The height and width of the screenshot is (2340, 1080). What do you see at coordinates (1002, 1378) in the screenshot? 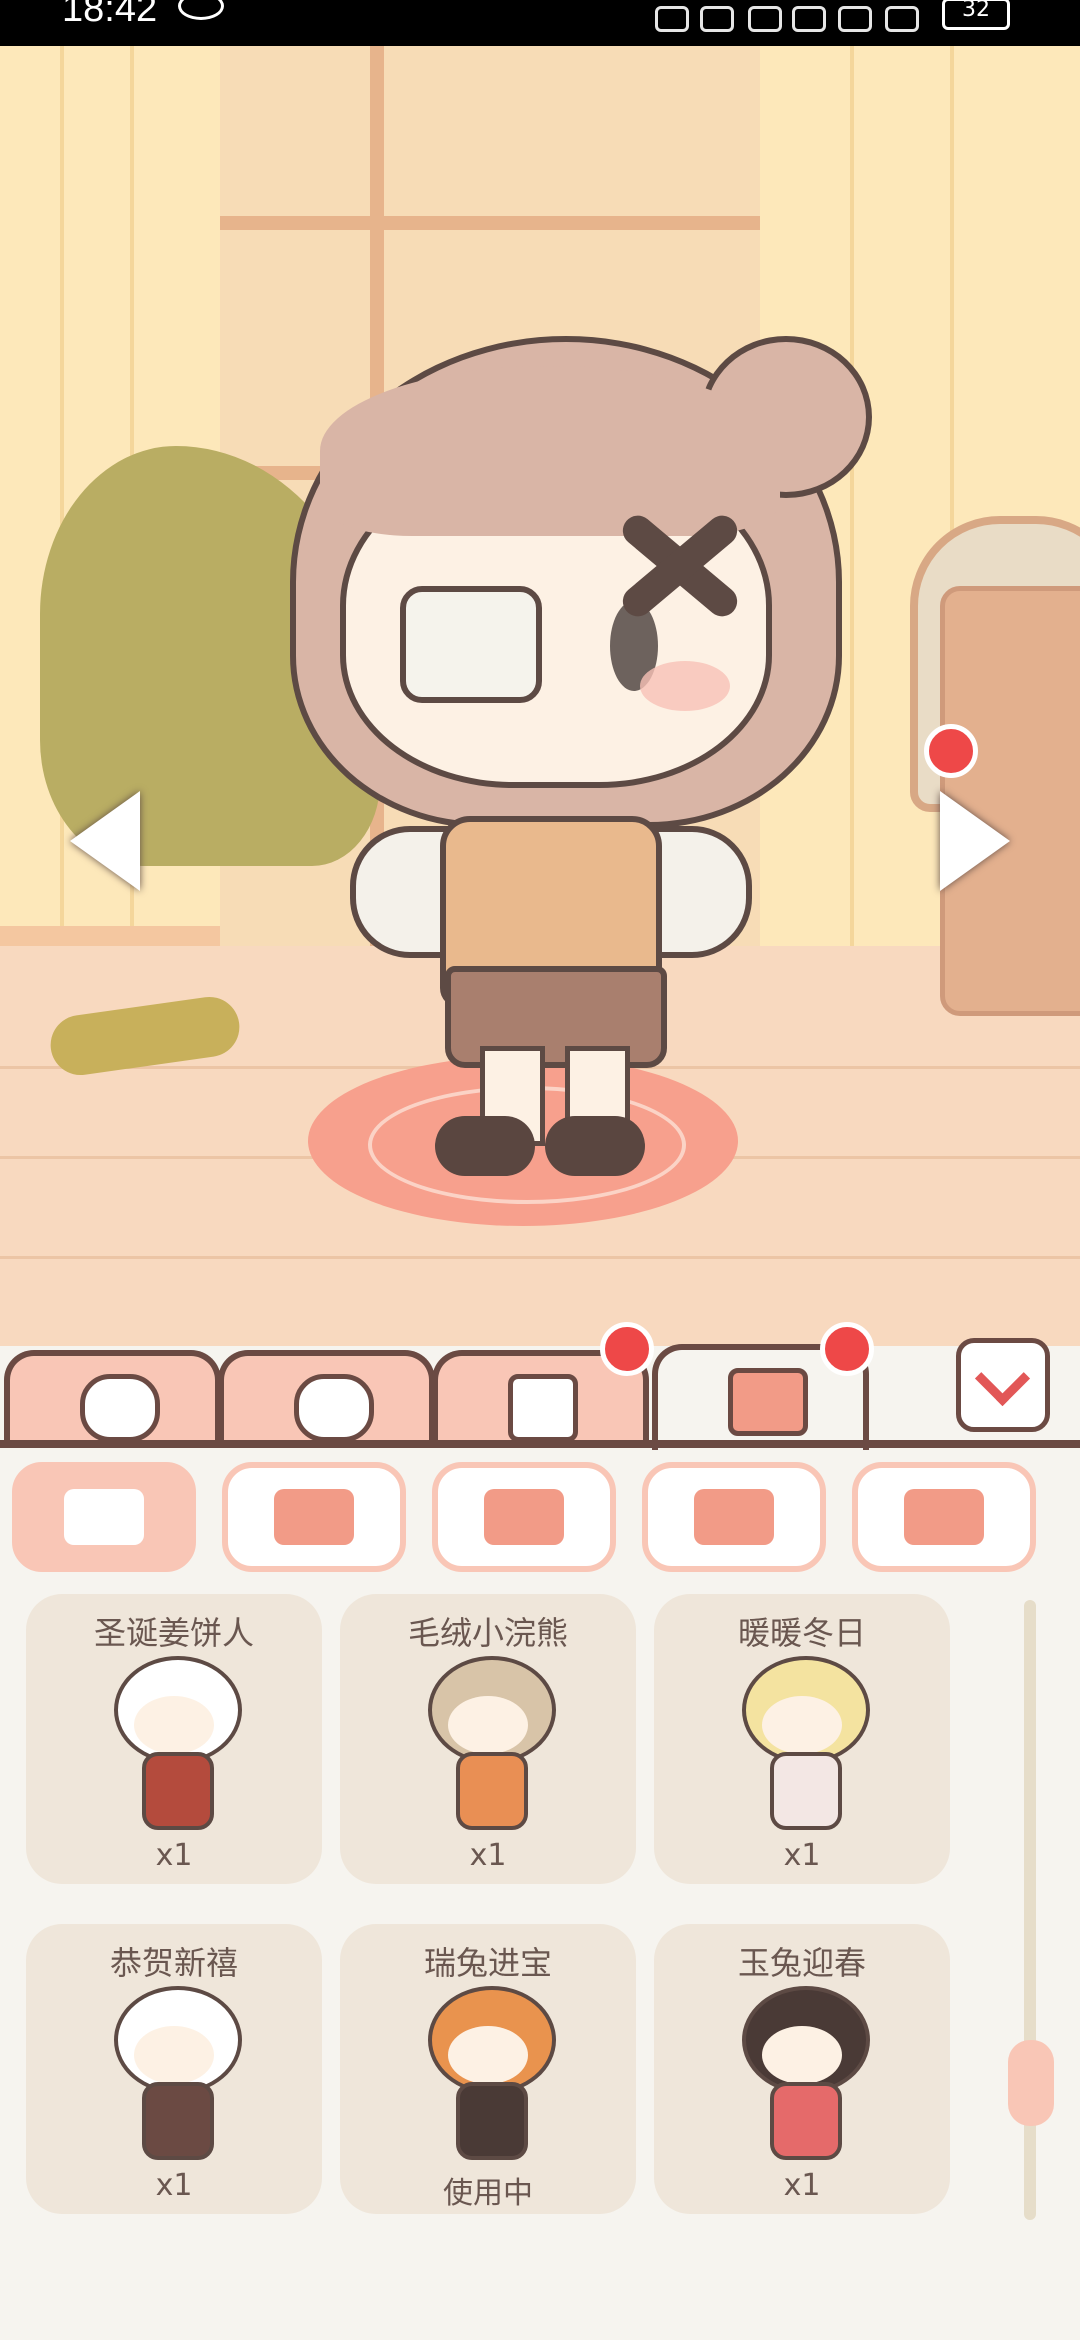
I see `chevron-down-icon` at bounding box center [1002, 1378].